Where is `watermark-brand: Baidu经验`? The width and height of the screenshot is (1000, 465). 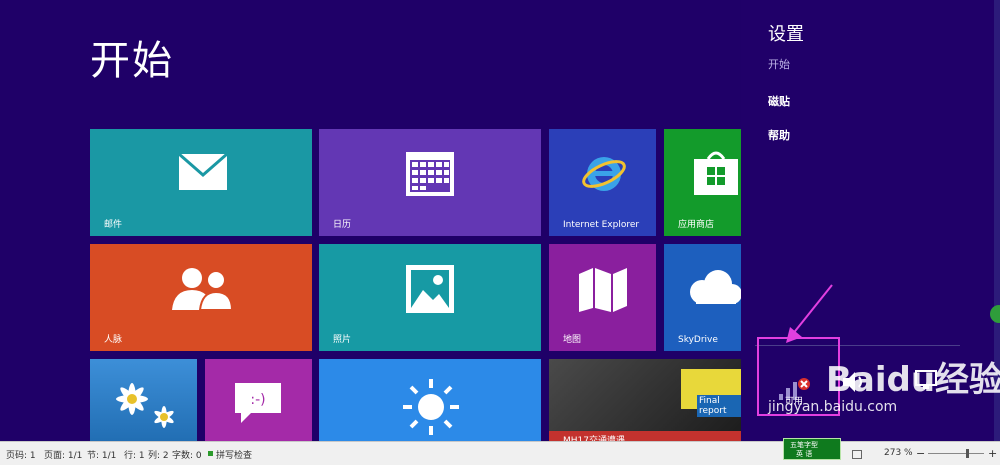 watermark-brand: Baidu经验 is located at coordinates (913, 380).